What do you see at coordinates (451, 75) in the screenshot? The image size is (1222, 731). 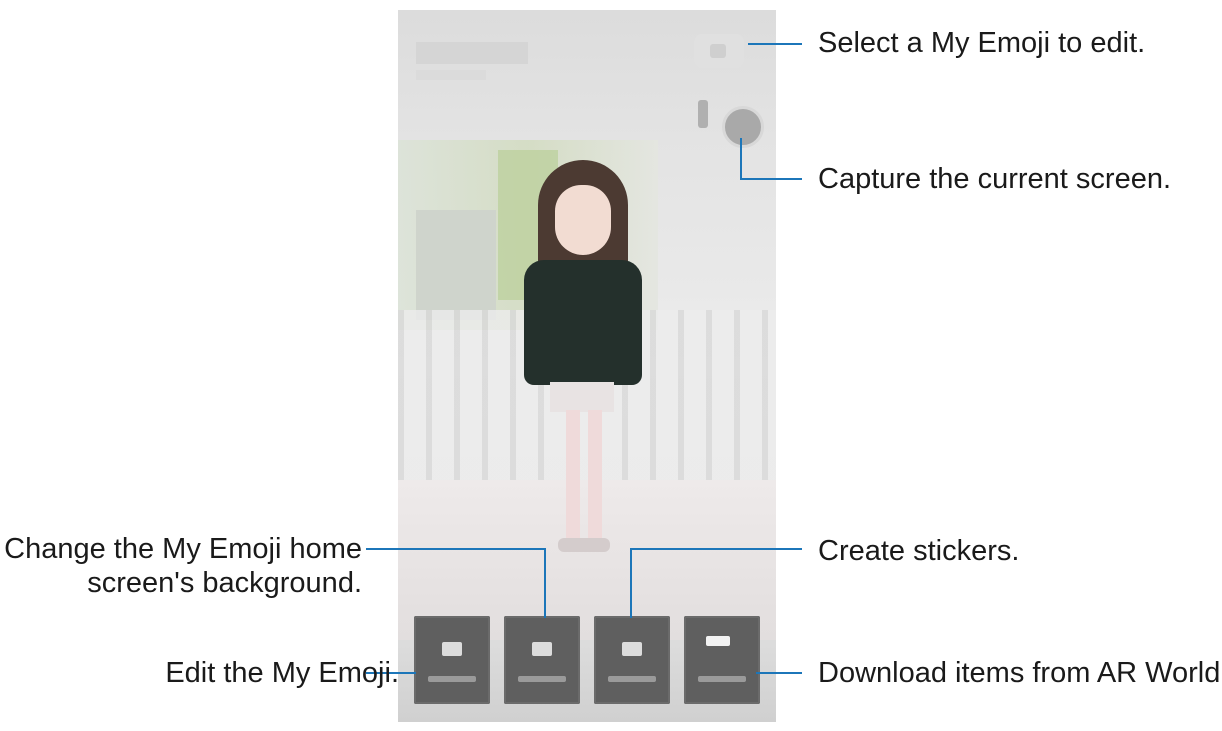 I see `screen-subtitle-placeholder` at bounding box center [451, 75].